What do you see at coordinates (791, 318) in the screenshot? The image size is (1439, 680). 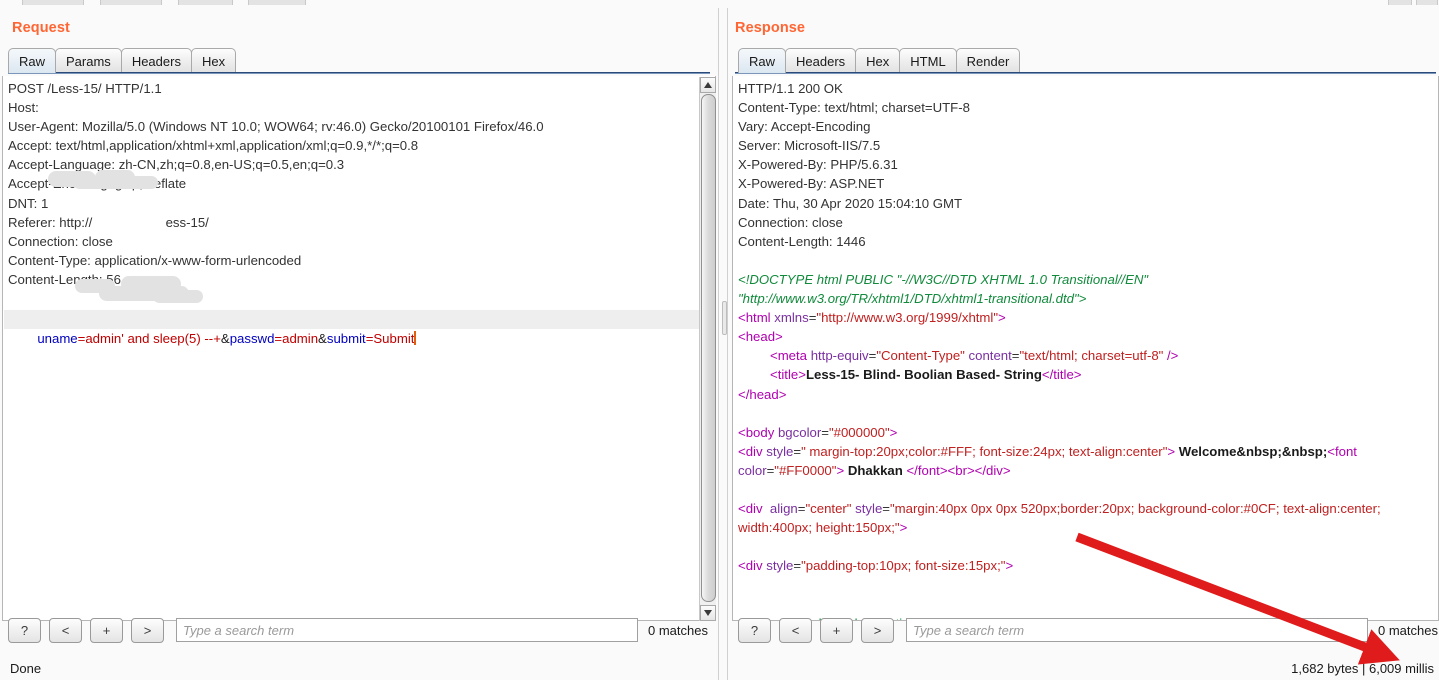 I see `token-attr: xmlns` at bounding box center [791, 318].